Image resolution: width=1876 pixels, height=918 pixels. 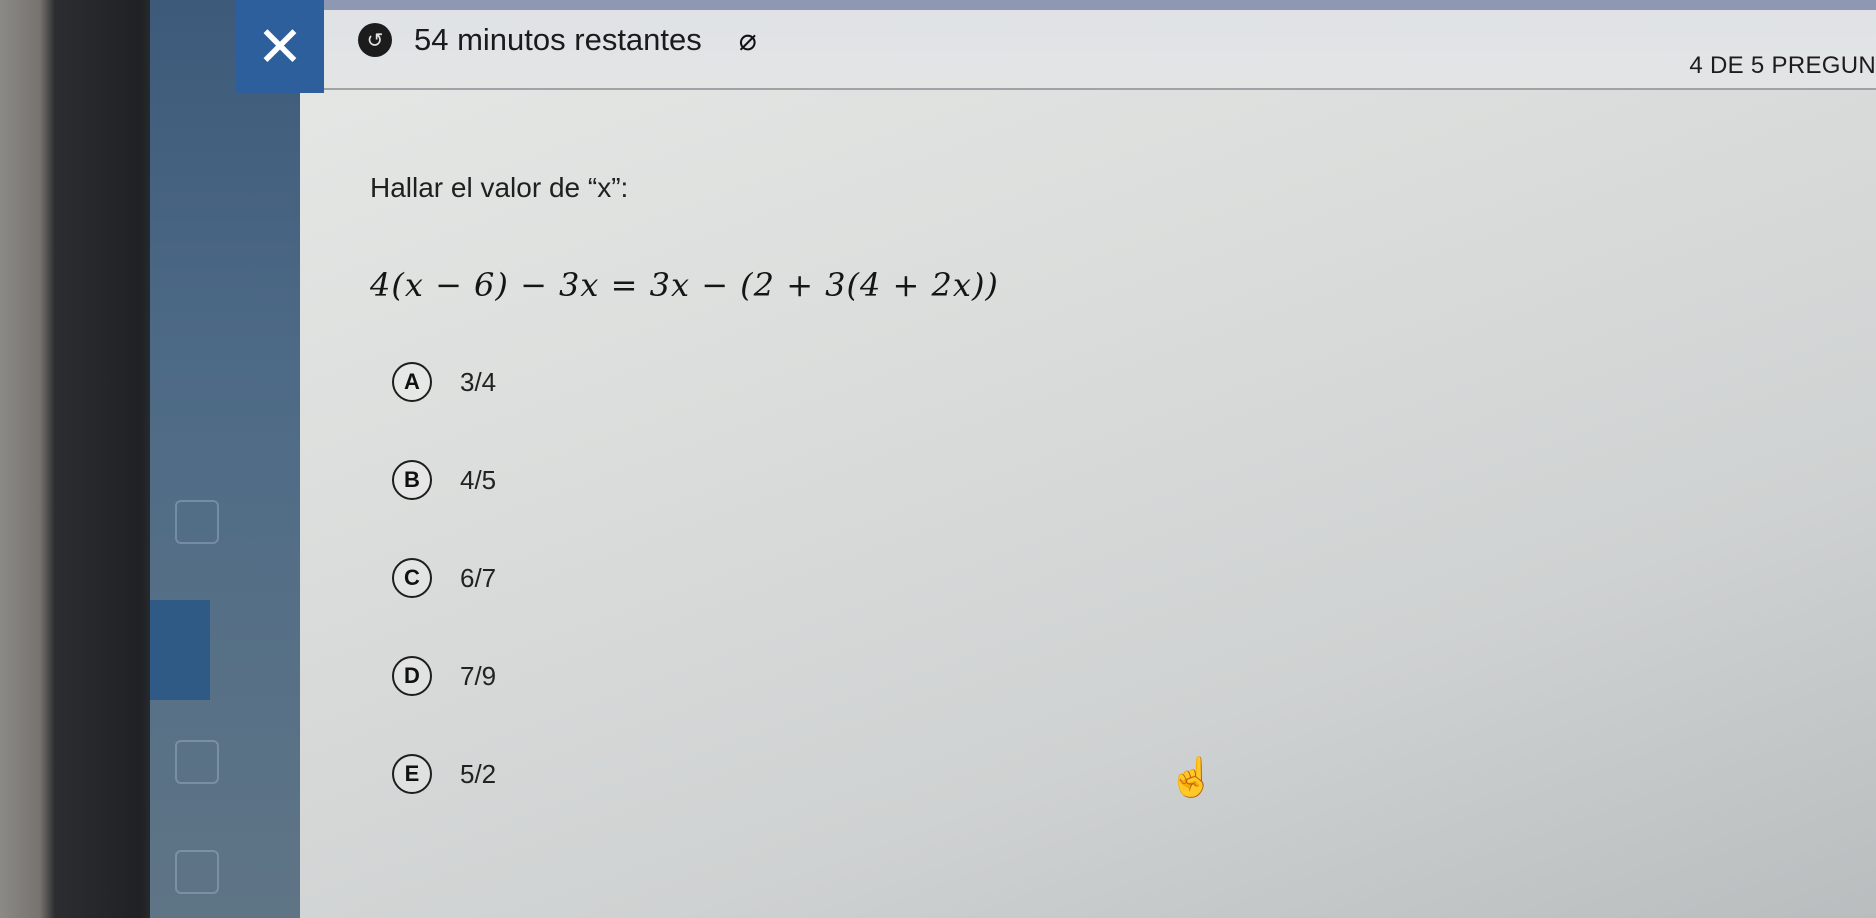 I want to click on timer-icon: ↺, so click(x=375, y=40).